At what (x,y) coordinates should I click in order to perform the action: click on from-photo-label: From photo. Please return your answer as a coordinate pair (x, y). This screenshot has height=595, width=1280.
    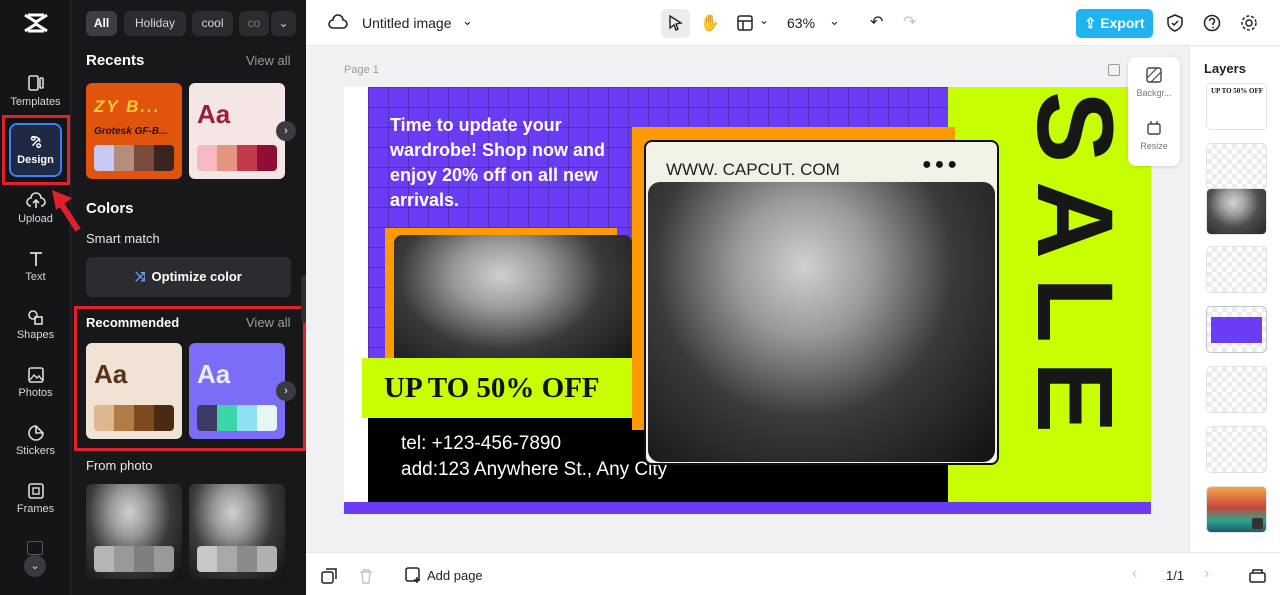
    Looking at the image, I should click on (119, 465).